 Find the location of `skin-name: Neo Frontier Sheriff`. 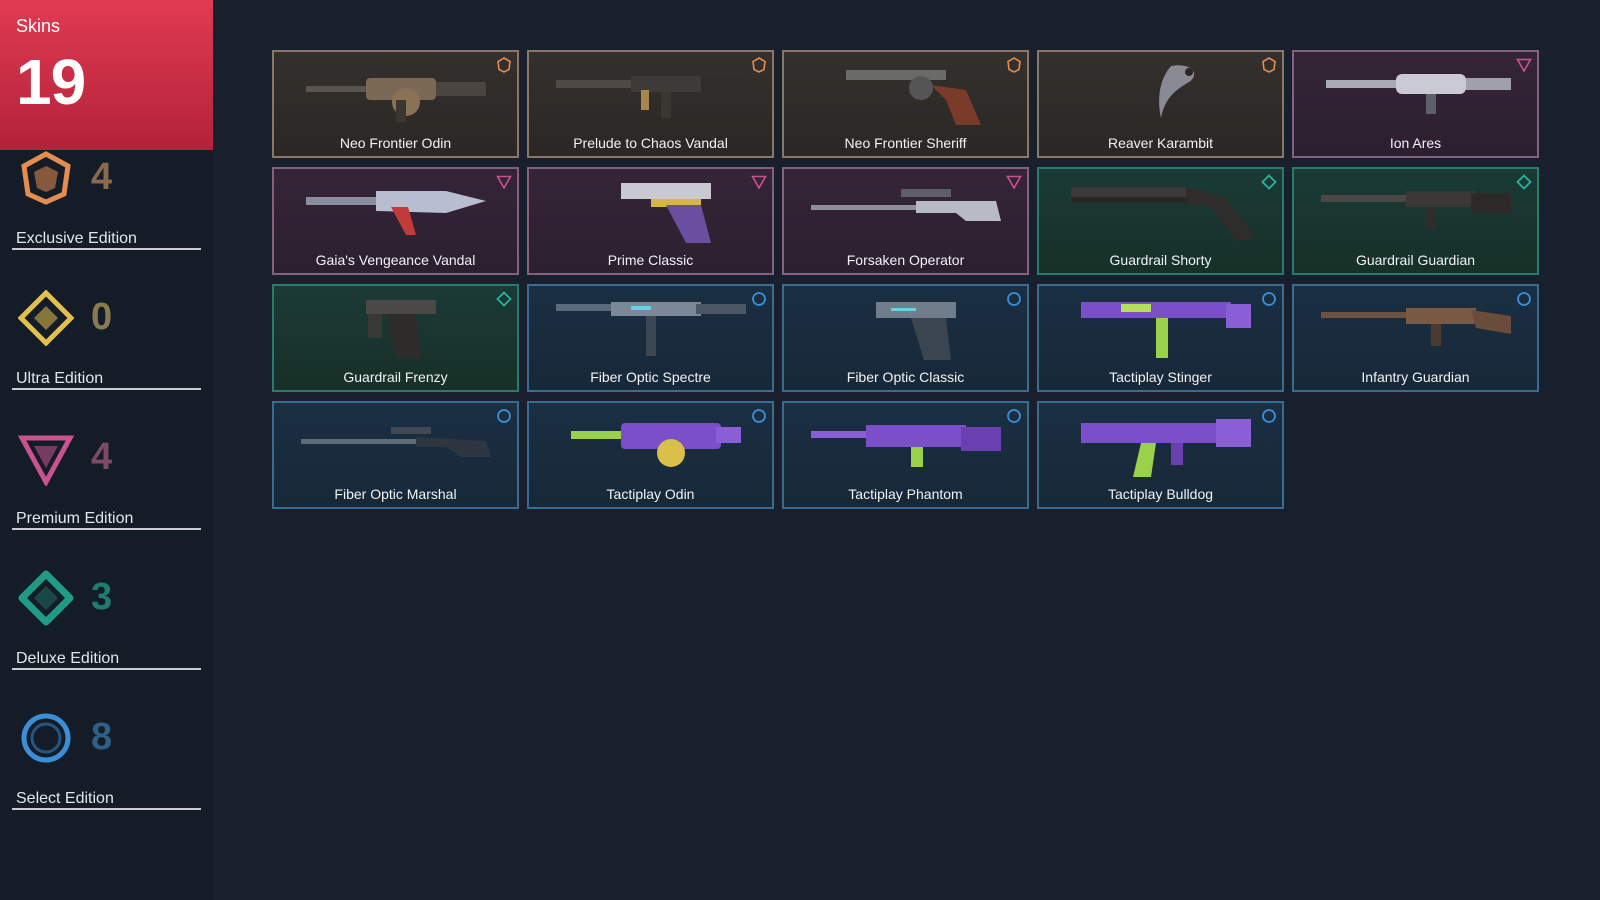

skin-name: Neo Frontier Sheriff is located at coordinates (905, 143).